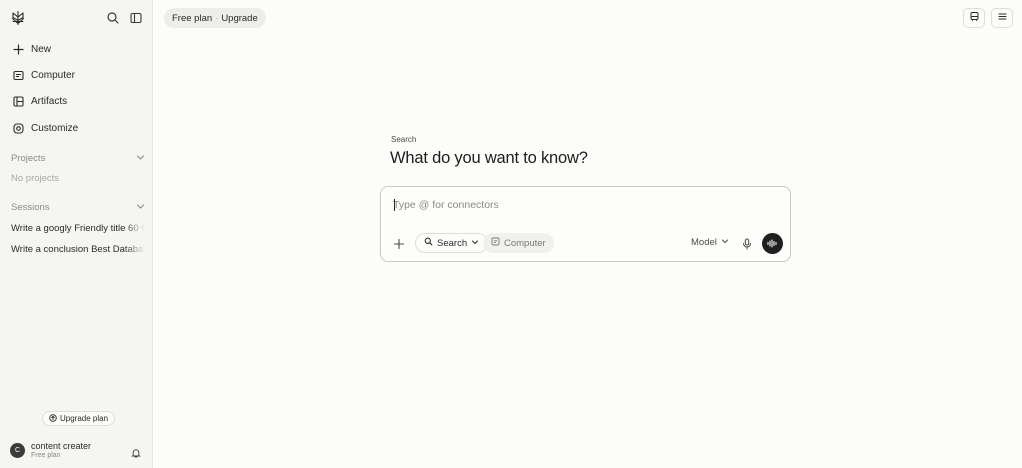 This screenshot has width=1022, height=468. What do you see at coordinates (46, 455) in the screenshot?
I see `user-plan: Free plan` at bounding box center [46, 455].